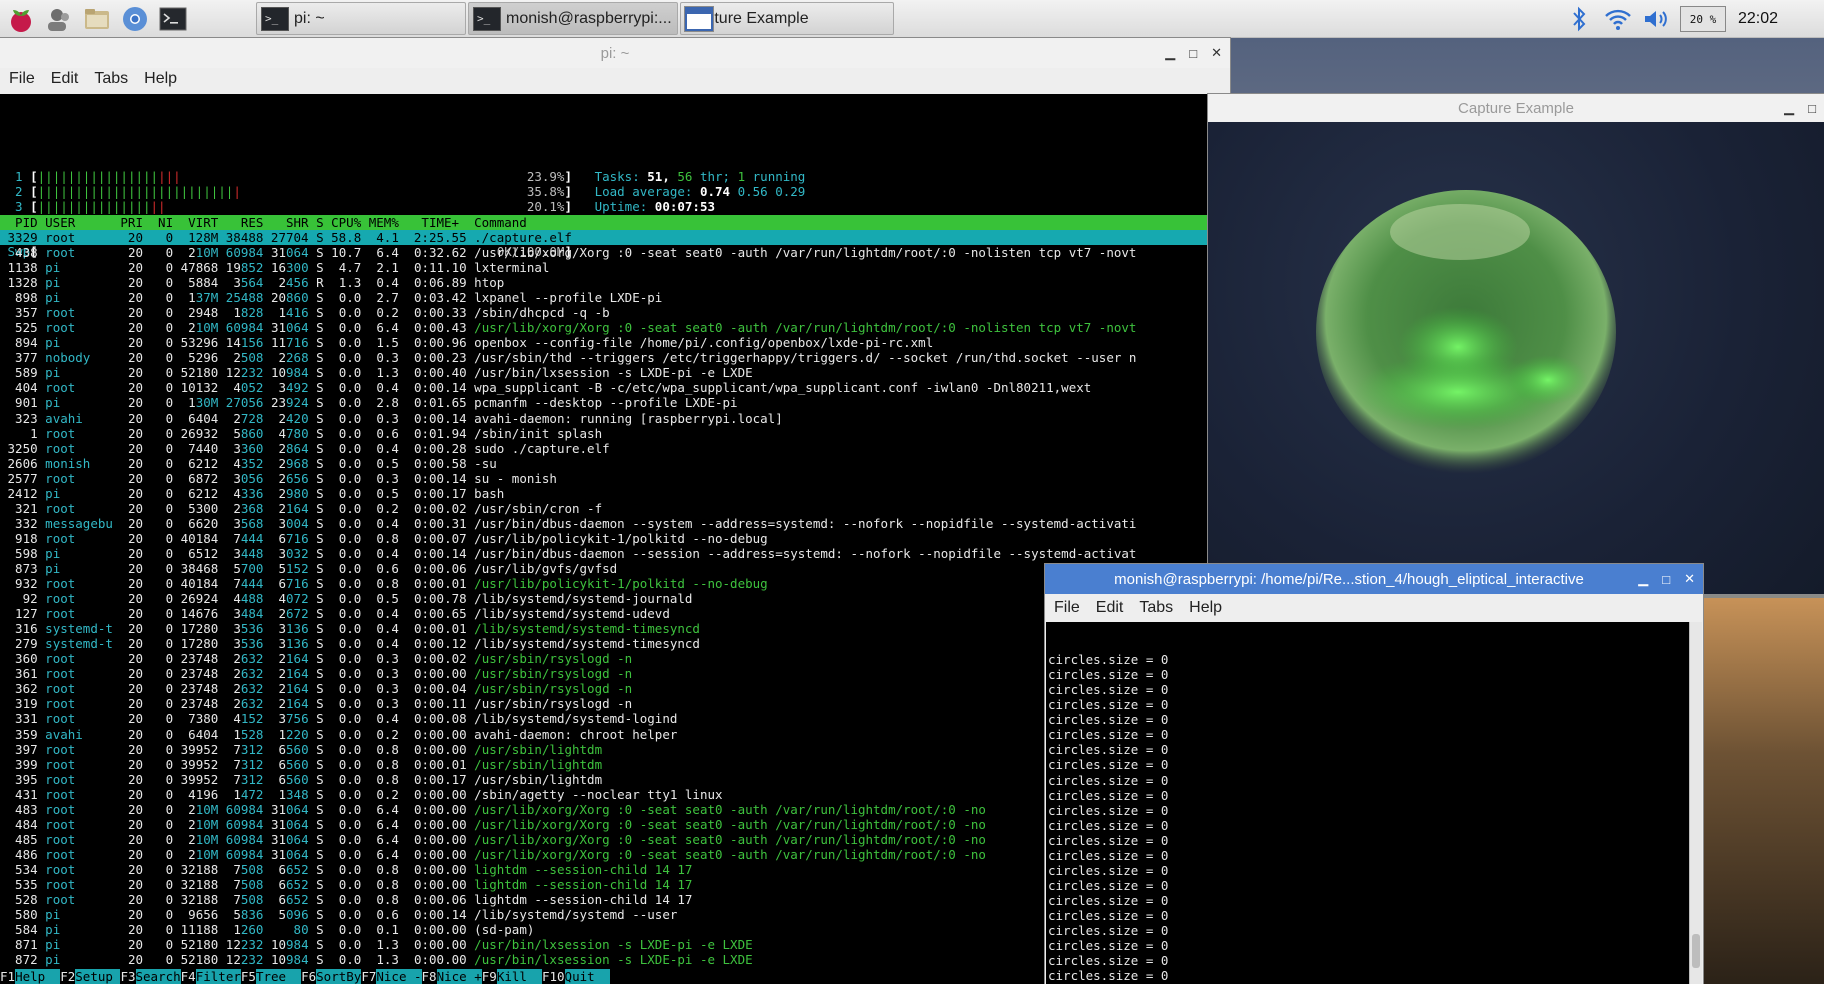  What do you see at coordinates (173, 19) in the screenshot?
I see `terminal-icon` at bounding box center [173, 19].